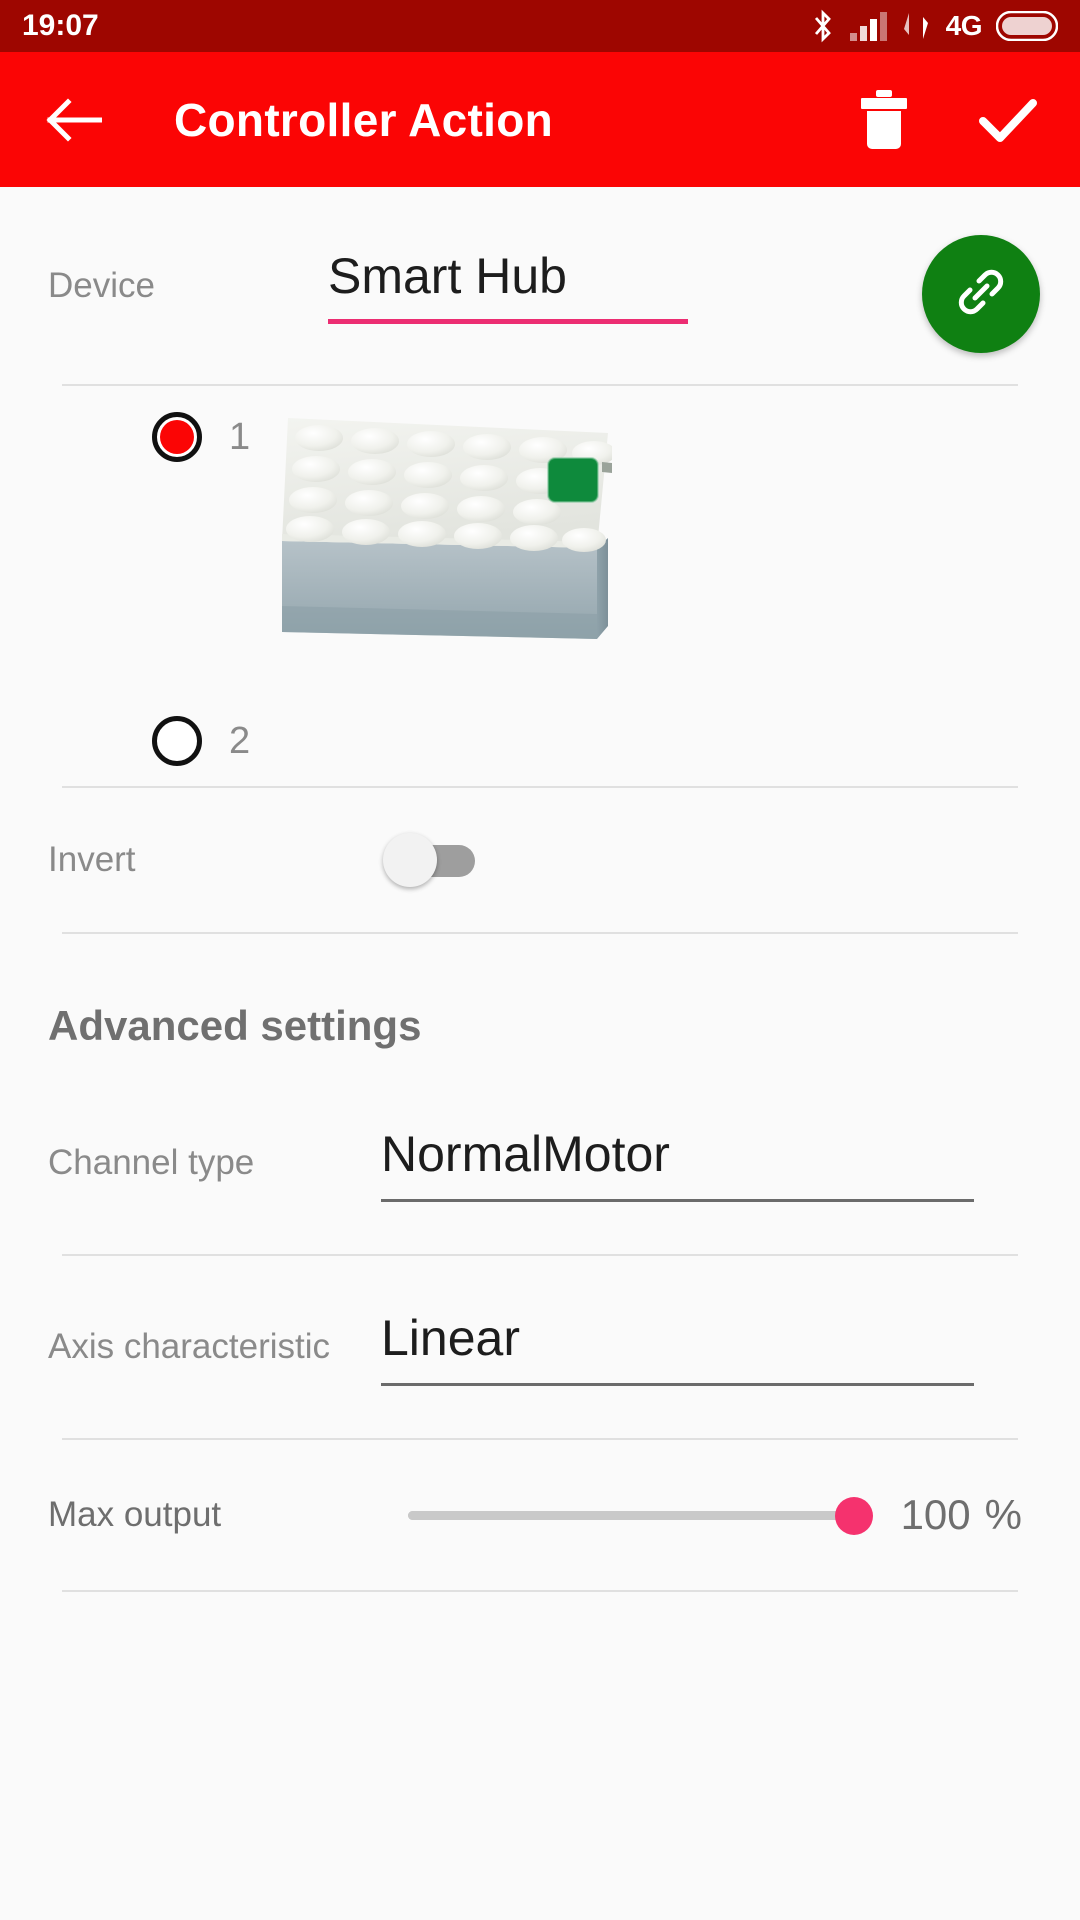 This screenshot has height=1920, width=1080. I want to click on device-value: Smart Hub, so click(447, 276).